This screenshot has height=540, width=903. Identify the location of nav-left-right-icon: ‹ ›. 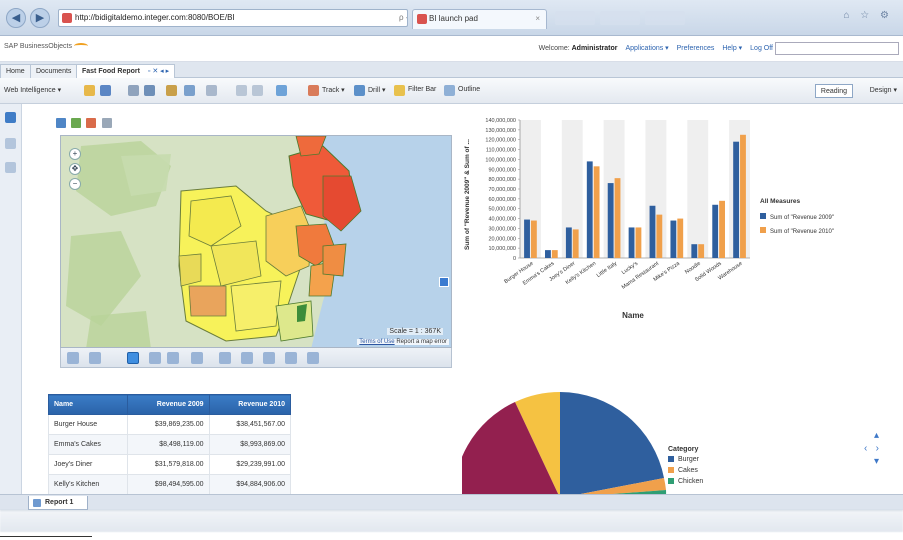
(871, 448).